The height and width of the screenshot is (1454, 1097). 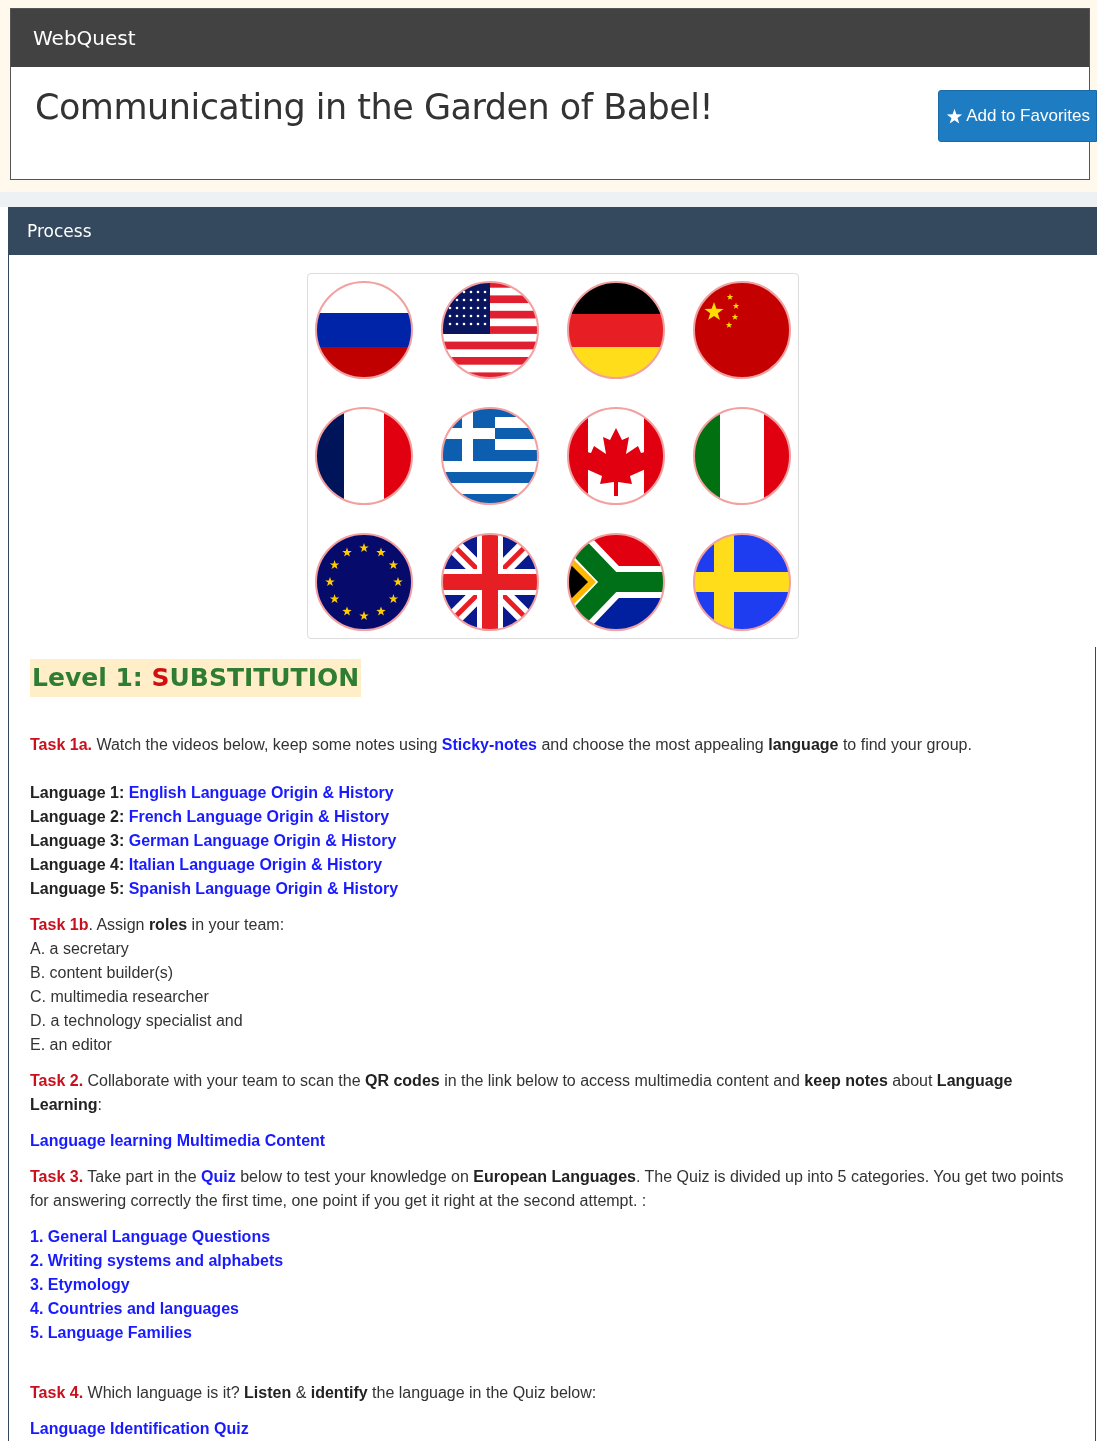 What do you see at coordinates (77, 888) in the screenshot?
I see `language-label: Language 5:` at bounding box center [77, 888].